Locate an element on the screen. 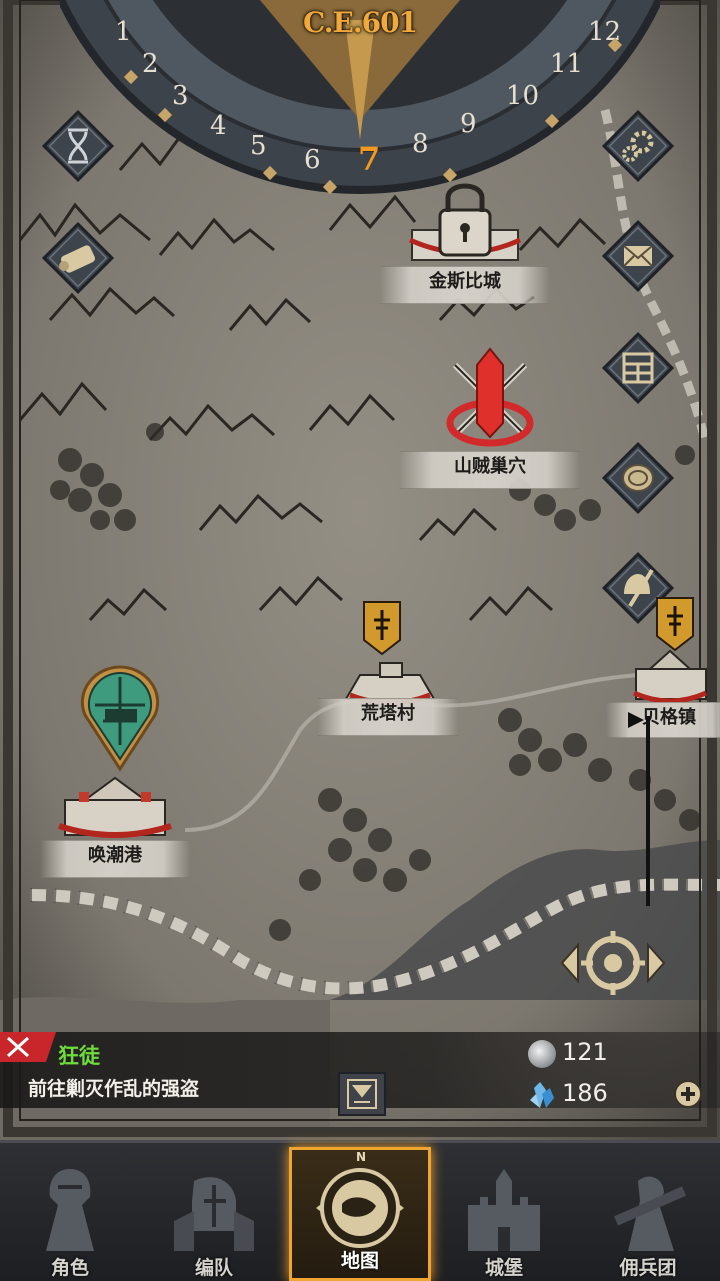 The image size is (720, 1281). plus-icon is located at coordinates (688, 1094).